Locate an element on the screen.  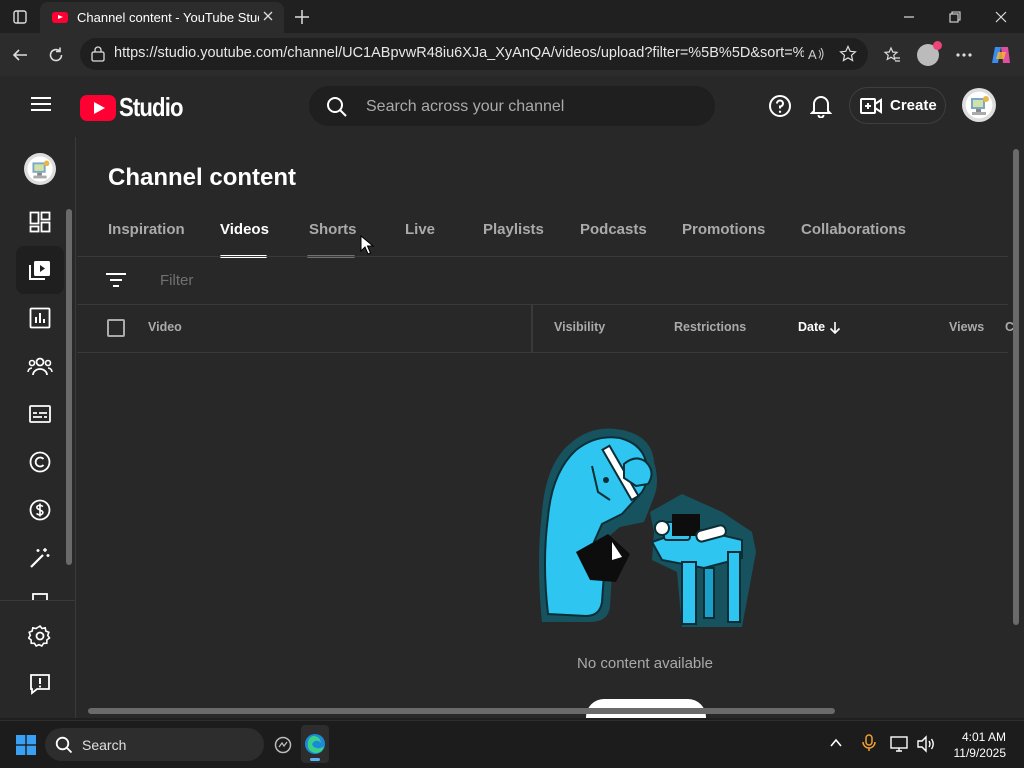
sidebar-item-customization is located at coordinates (40, 558).